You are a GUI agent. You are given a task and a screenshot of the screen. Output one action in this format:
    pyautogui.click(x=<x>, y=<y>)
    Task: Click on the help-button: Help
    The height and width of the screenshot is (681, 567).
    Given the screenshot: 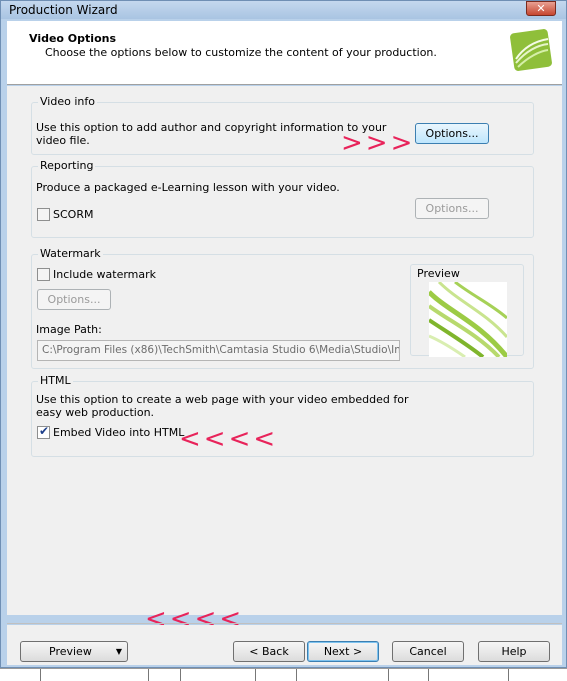 What is the action you would take?
    pyautogui.click(x=514, y=651)
    